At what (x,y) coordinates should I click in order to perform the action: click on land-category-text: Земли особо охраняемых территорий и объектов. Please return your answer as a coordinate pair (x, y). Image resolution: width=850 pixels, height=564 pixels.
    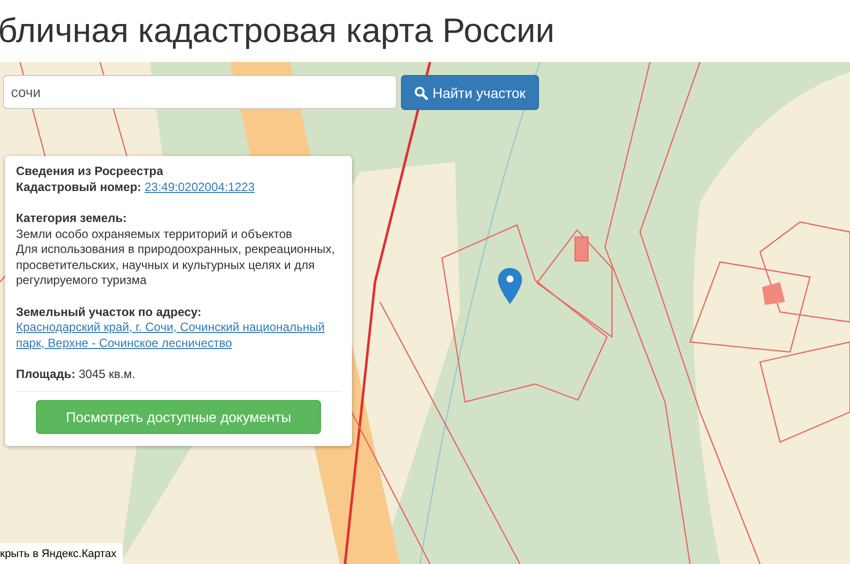
    Looking at the image, I should click on (155, 234).